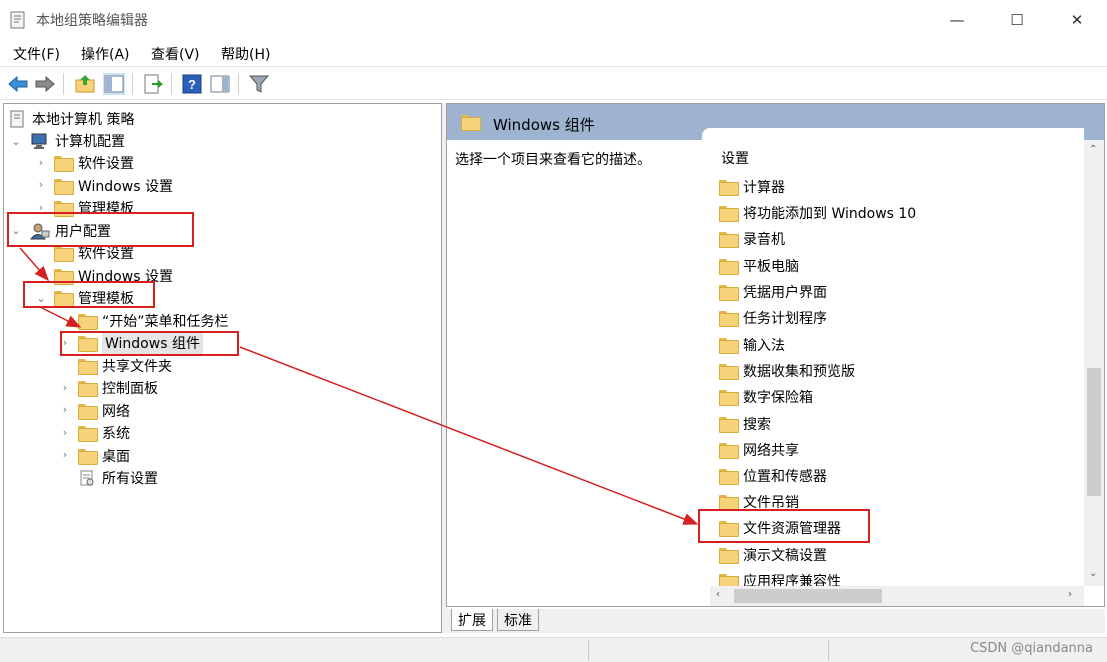 Image resolution: width=1107 pixels, height=662 pixels. I want to click on tree-item-label: “开始”菜单和任务栏, so click(165, 322).